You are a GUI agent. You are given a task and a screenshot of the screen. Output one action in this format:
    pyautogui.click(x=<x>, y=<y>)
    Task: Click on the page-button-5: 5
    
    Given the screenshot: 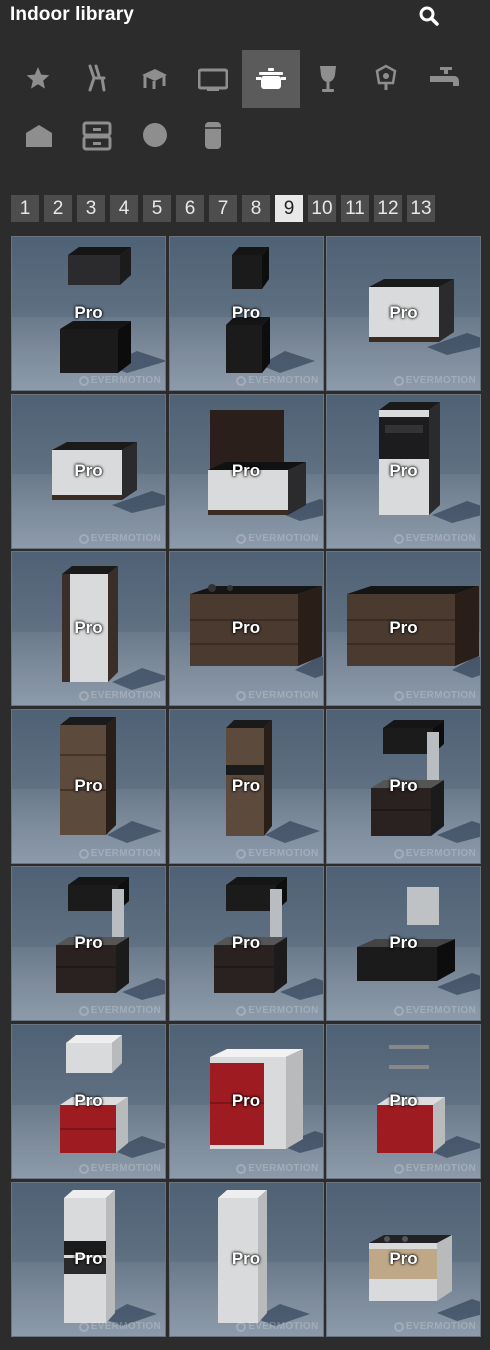 What is the action you would take?
    pyautogui.click(x=157, y=208)
    